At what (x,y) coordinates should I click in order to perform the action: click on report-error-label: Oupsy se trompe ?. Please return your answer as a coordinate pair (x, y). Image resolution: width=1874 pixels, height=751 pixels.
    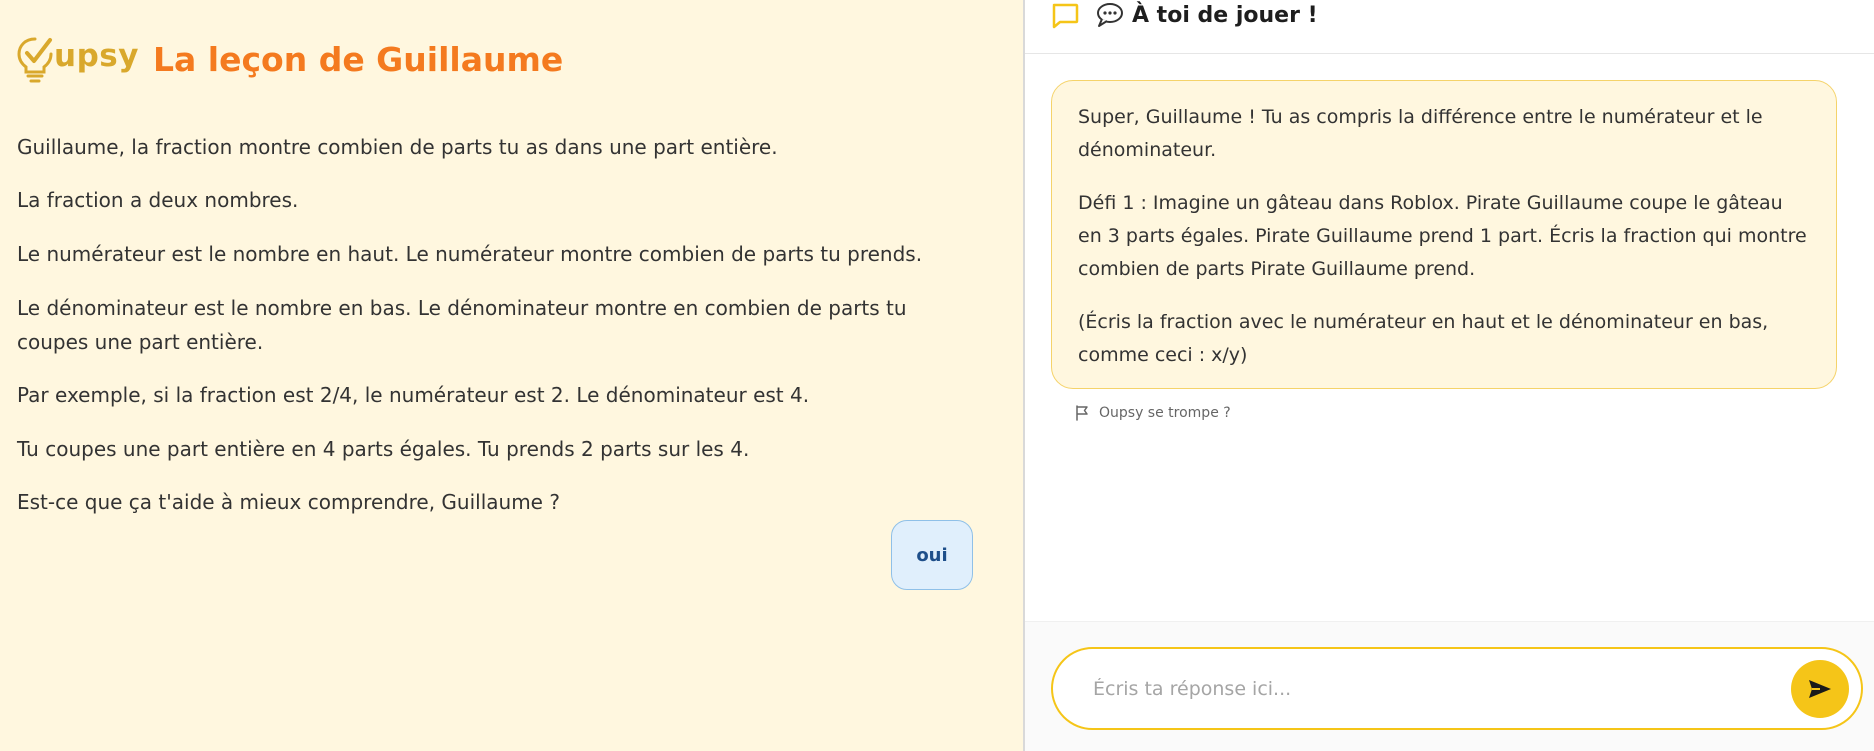
    Looking at the image, I should click on (1165, 413).